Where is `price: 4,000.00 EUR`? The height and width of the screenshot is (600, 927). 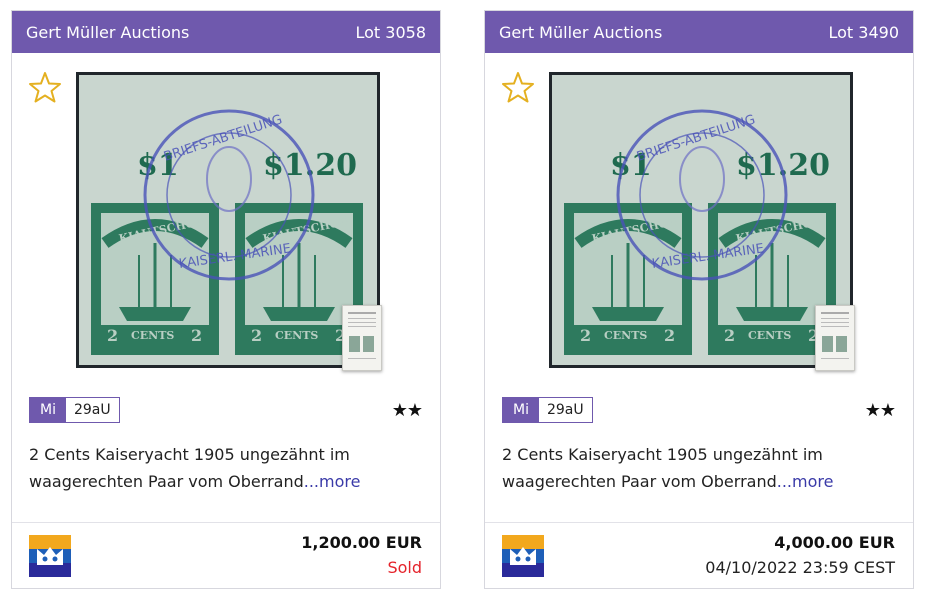
price: 4,000.00 EUR is located at coordinates (834, 542).